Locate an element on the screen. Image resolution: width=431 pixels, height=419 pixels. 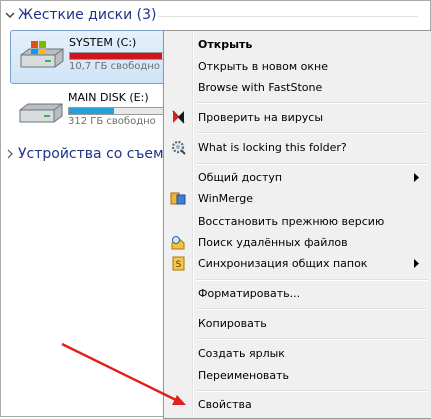
menu-item-label: Переименовать is located at coordinates (244, 375).